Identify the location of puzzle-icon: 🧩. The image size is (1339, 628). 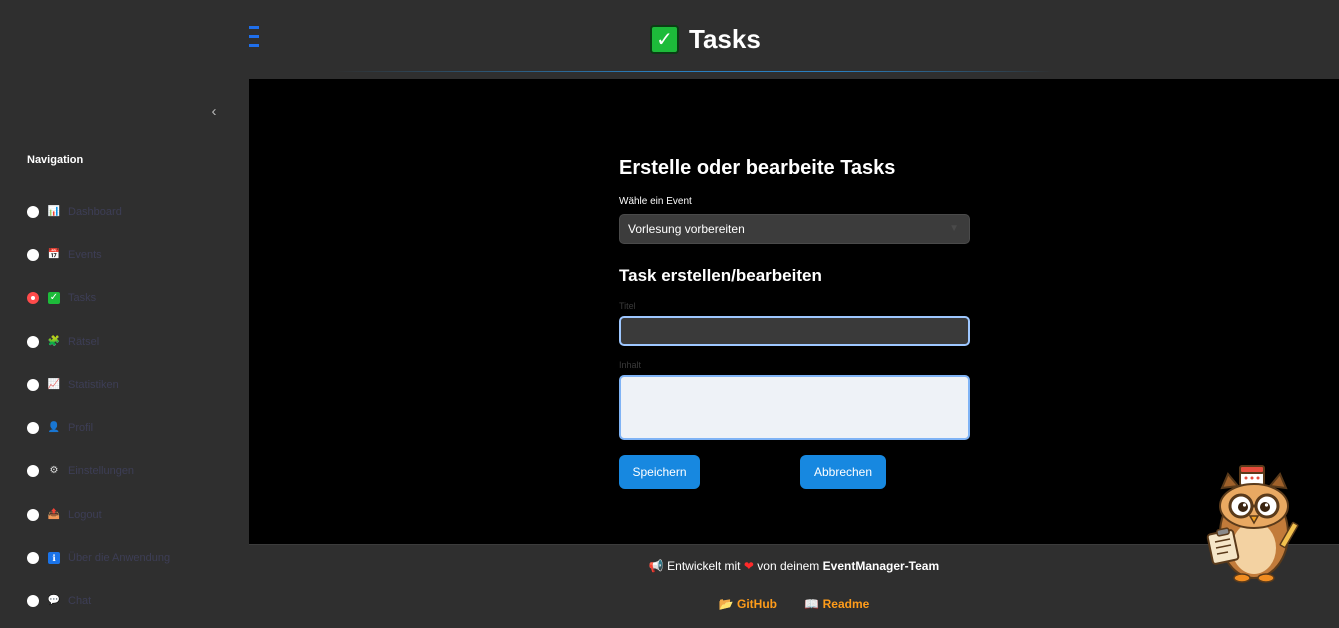
(54, 341).